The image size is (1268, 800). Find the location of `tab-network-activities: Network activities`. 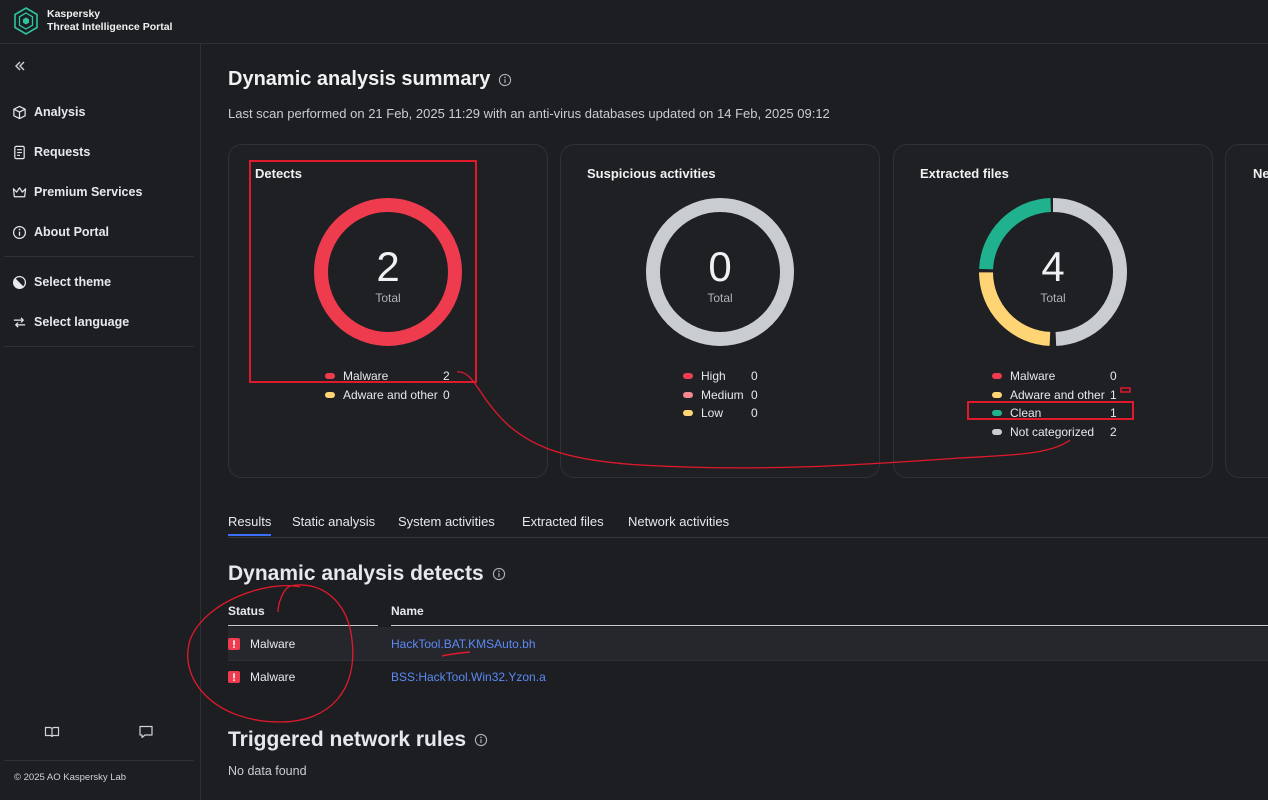

tab-network-activities: Network activities is located at coordinates (678, 521).